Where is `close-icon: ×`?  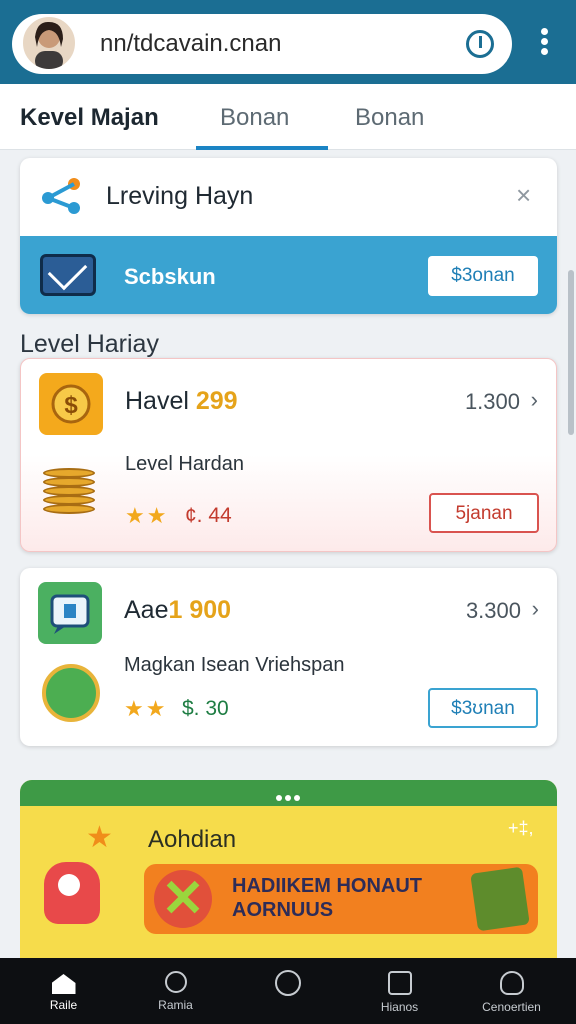 close-icon: × is located at coordinates (523, 195).